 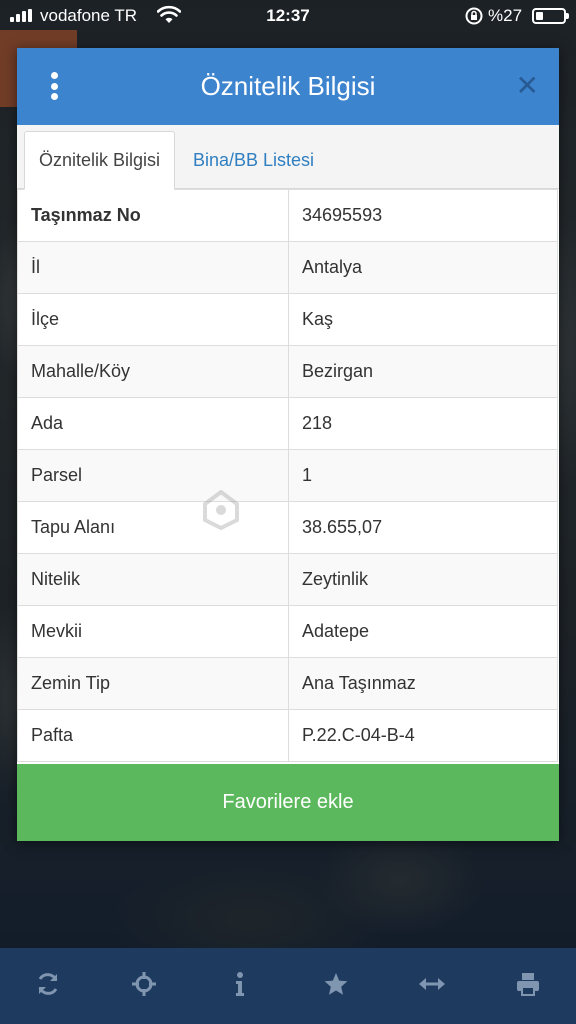 I want to click on battery-level, so click(x=539, y=16).